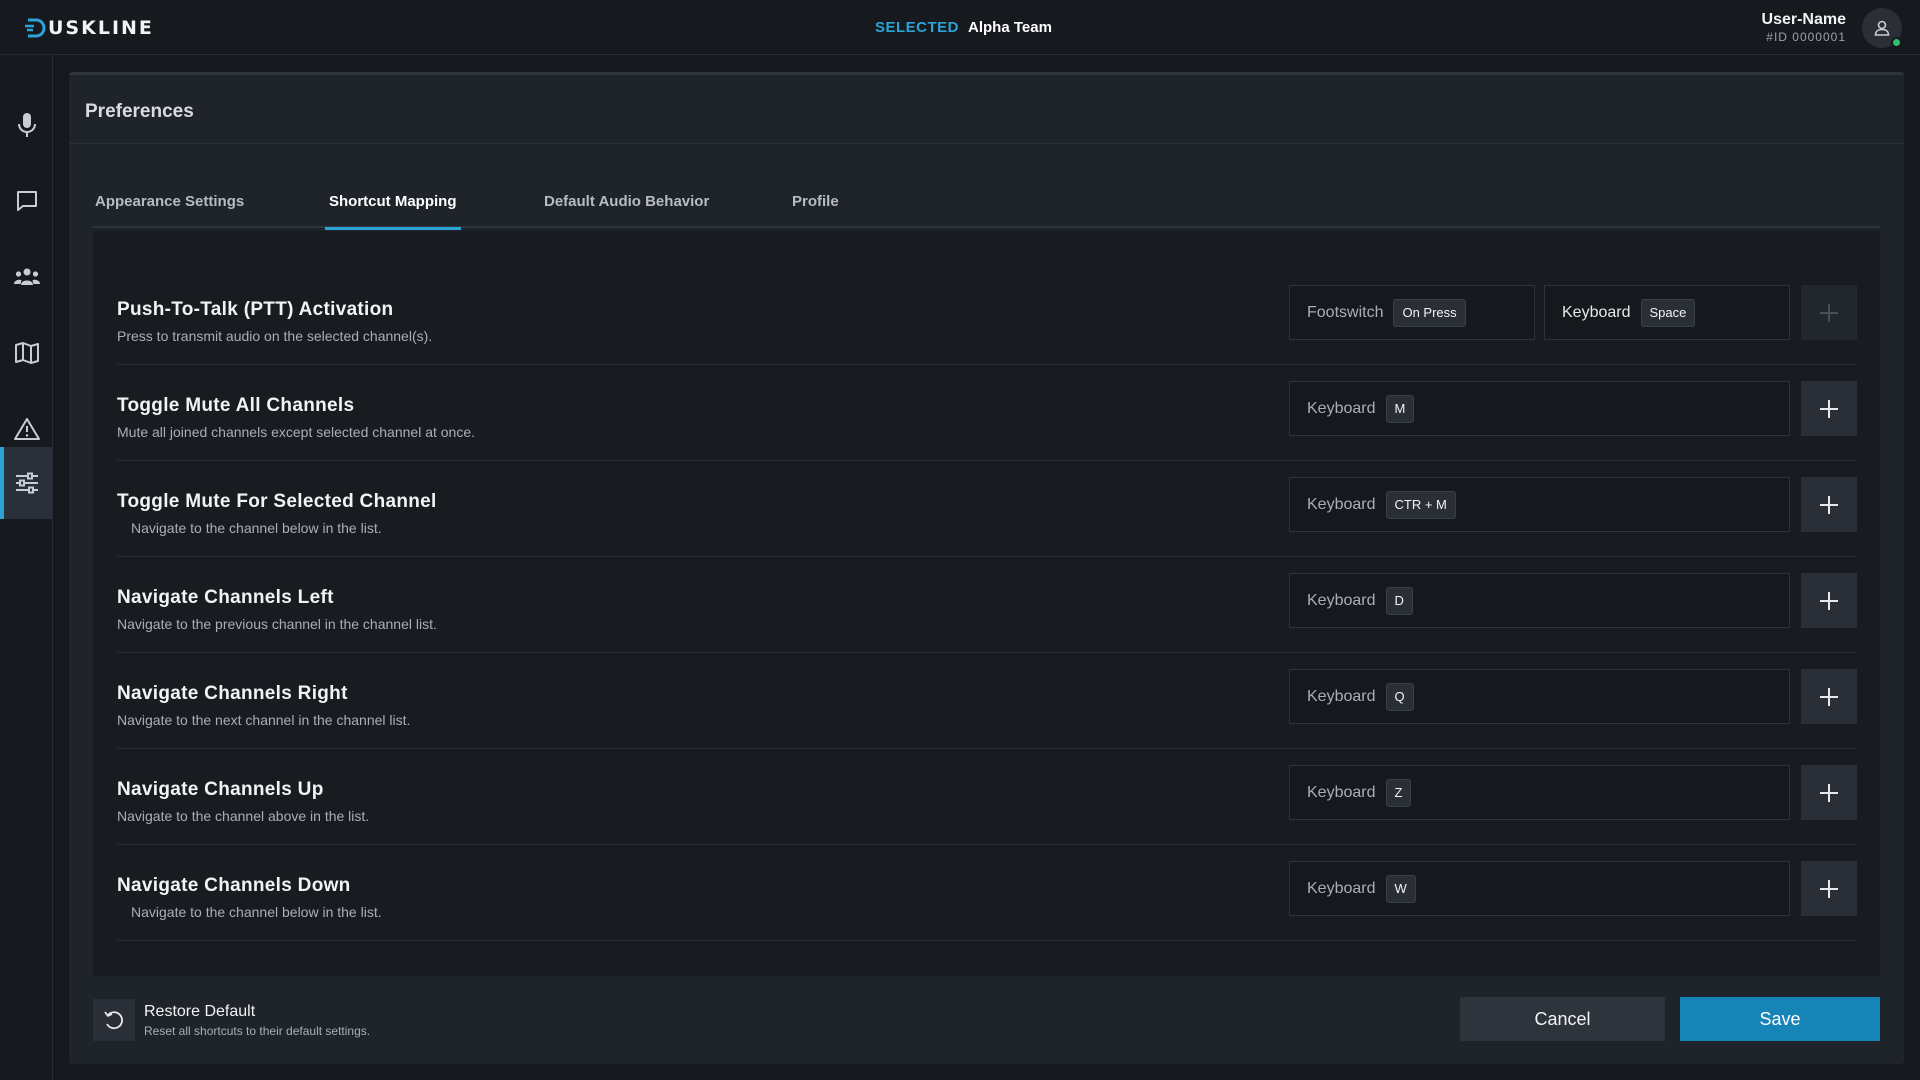 The width and height of the screenshot is (1920, 1080). What do you see at coordinates (1398, 792) in the screenshot?
I see `binding-key: Z` at bounding box center [1398, 792].